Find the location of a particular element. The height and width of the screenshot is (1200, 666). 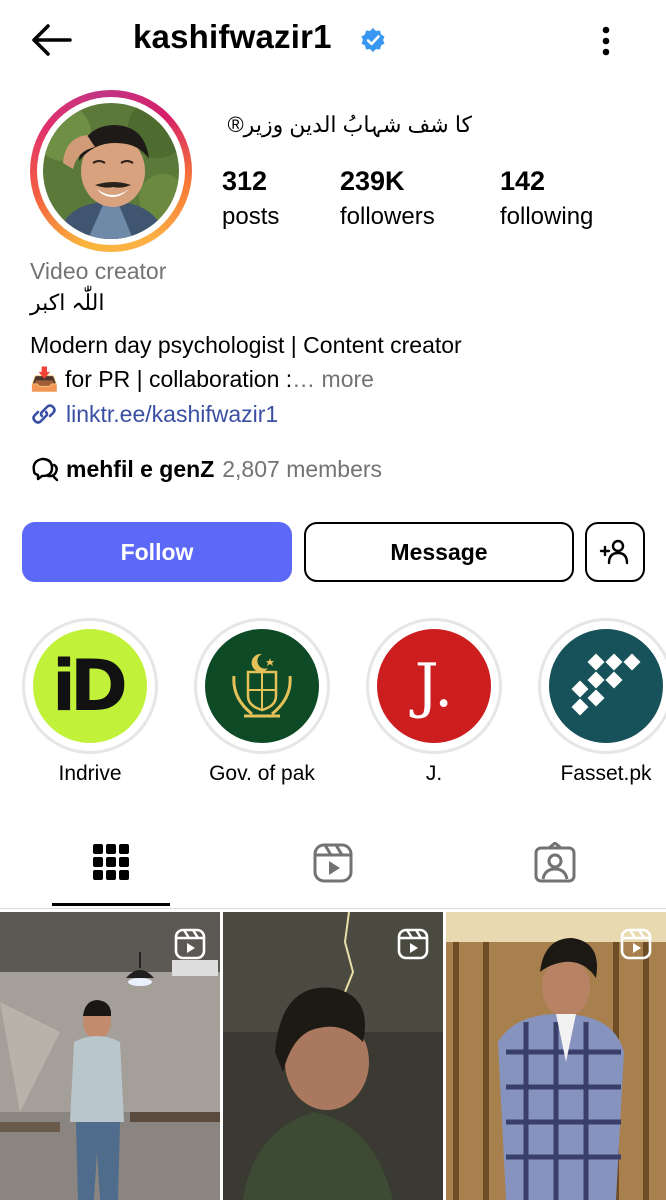

channel-name: mehfil e genZ is located at coordinates (140, 468).